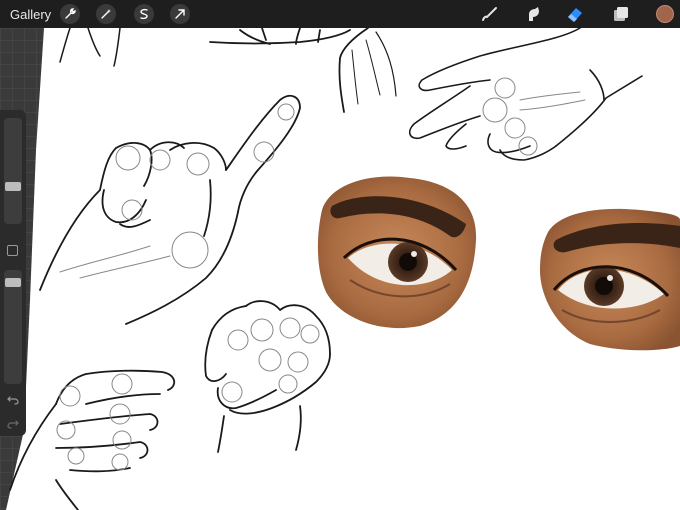  Describe the element at coordinates (13, 423) in the screenshot. I see `redo-icon` at that location.